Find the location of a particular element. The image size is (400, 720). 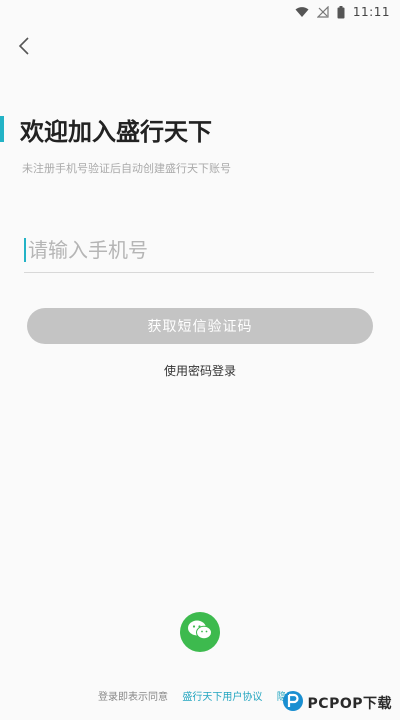

user-agreement-link: 盛行天下用户协议 is located at coordinates (222, 697).